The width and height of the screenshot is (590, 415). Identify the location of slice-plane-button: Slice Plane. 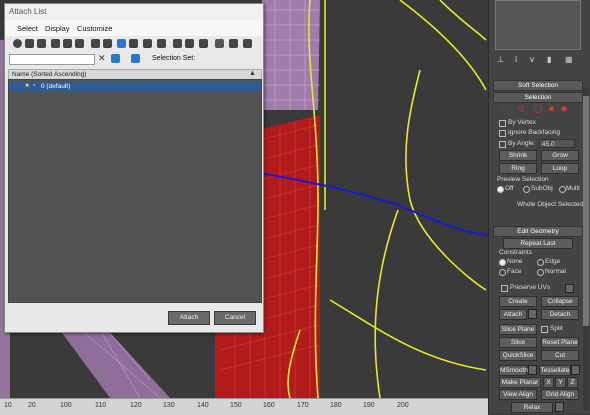
(518, 329).